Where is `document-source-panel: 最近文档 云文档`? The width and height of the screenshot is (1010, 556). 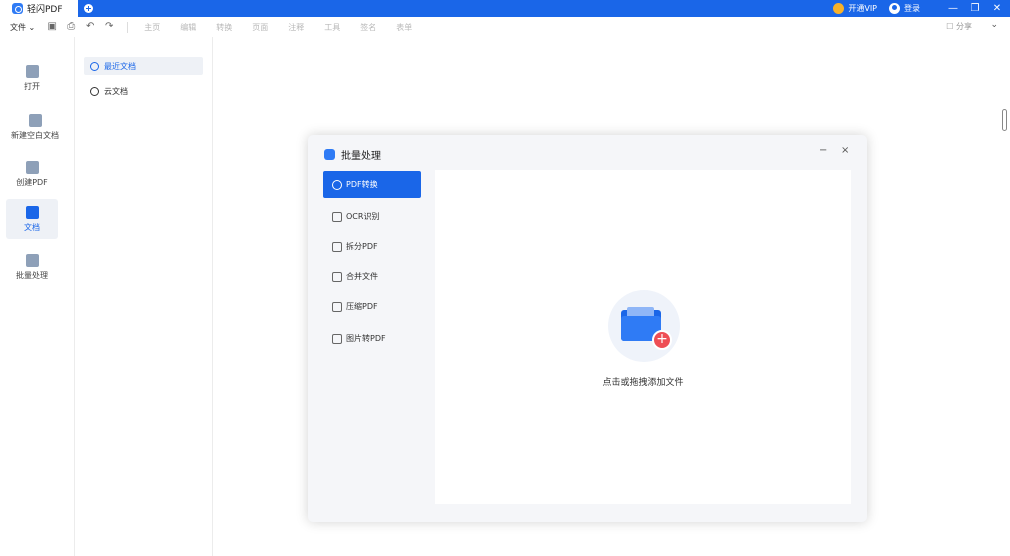 document-source-panel: 最近文档 云文档 is located at coordinates (144, 296).